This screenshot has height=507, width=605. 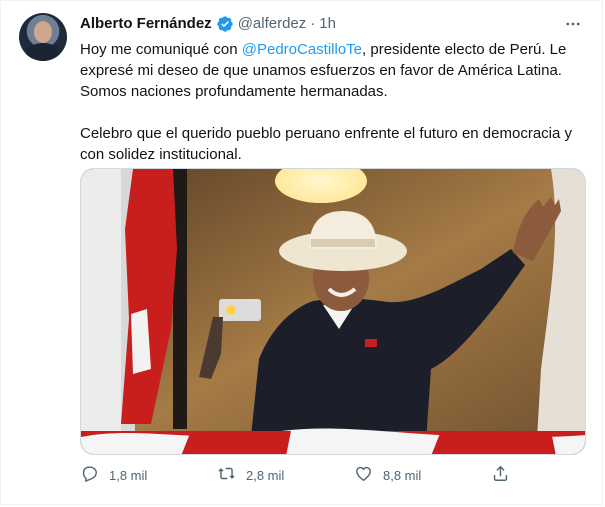 What do you see at coordinates (272, 24) in the screenshot?
I see `author-handle: @alferdez` at bounding box center [272, 24].